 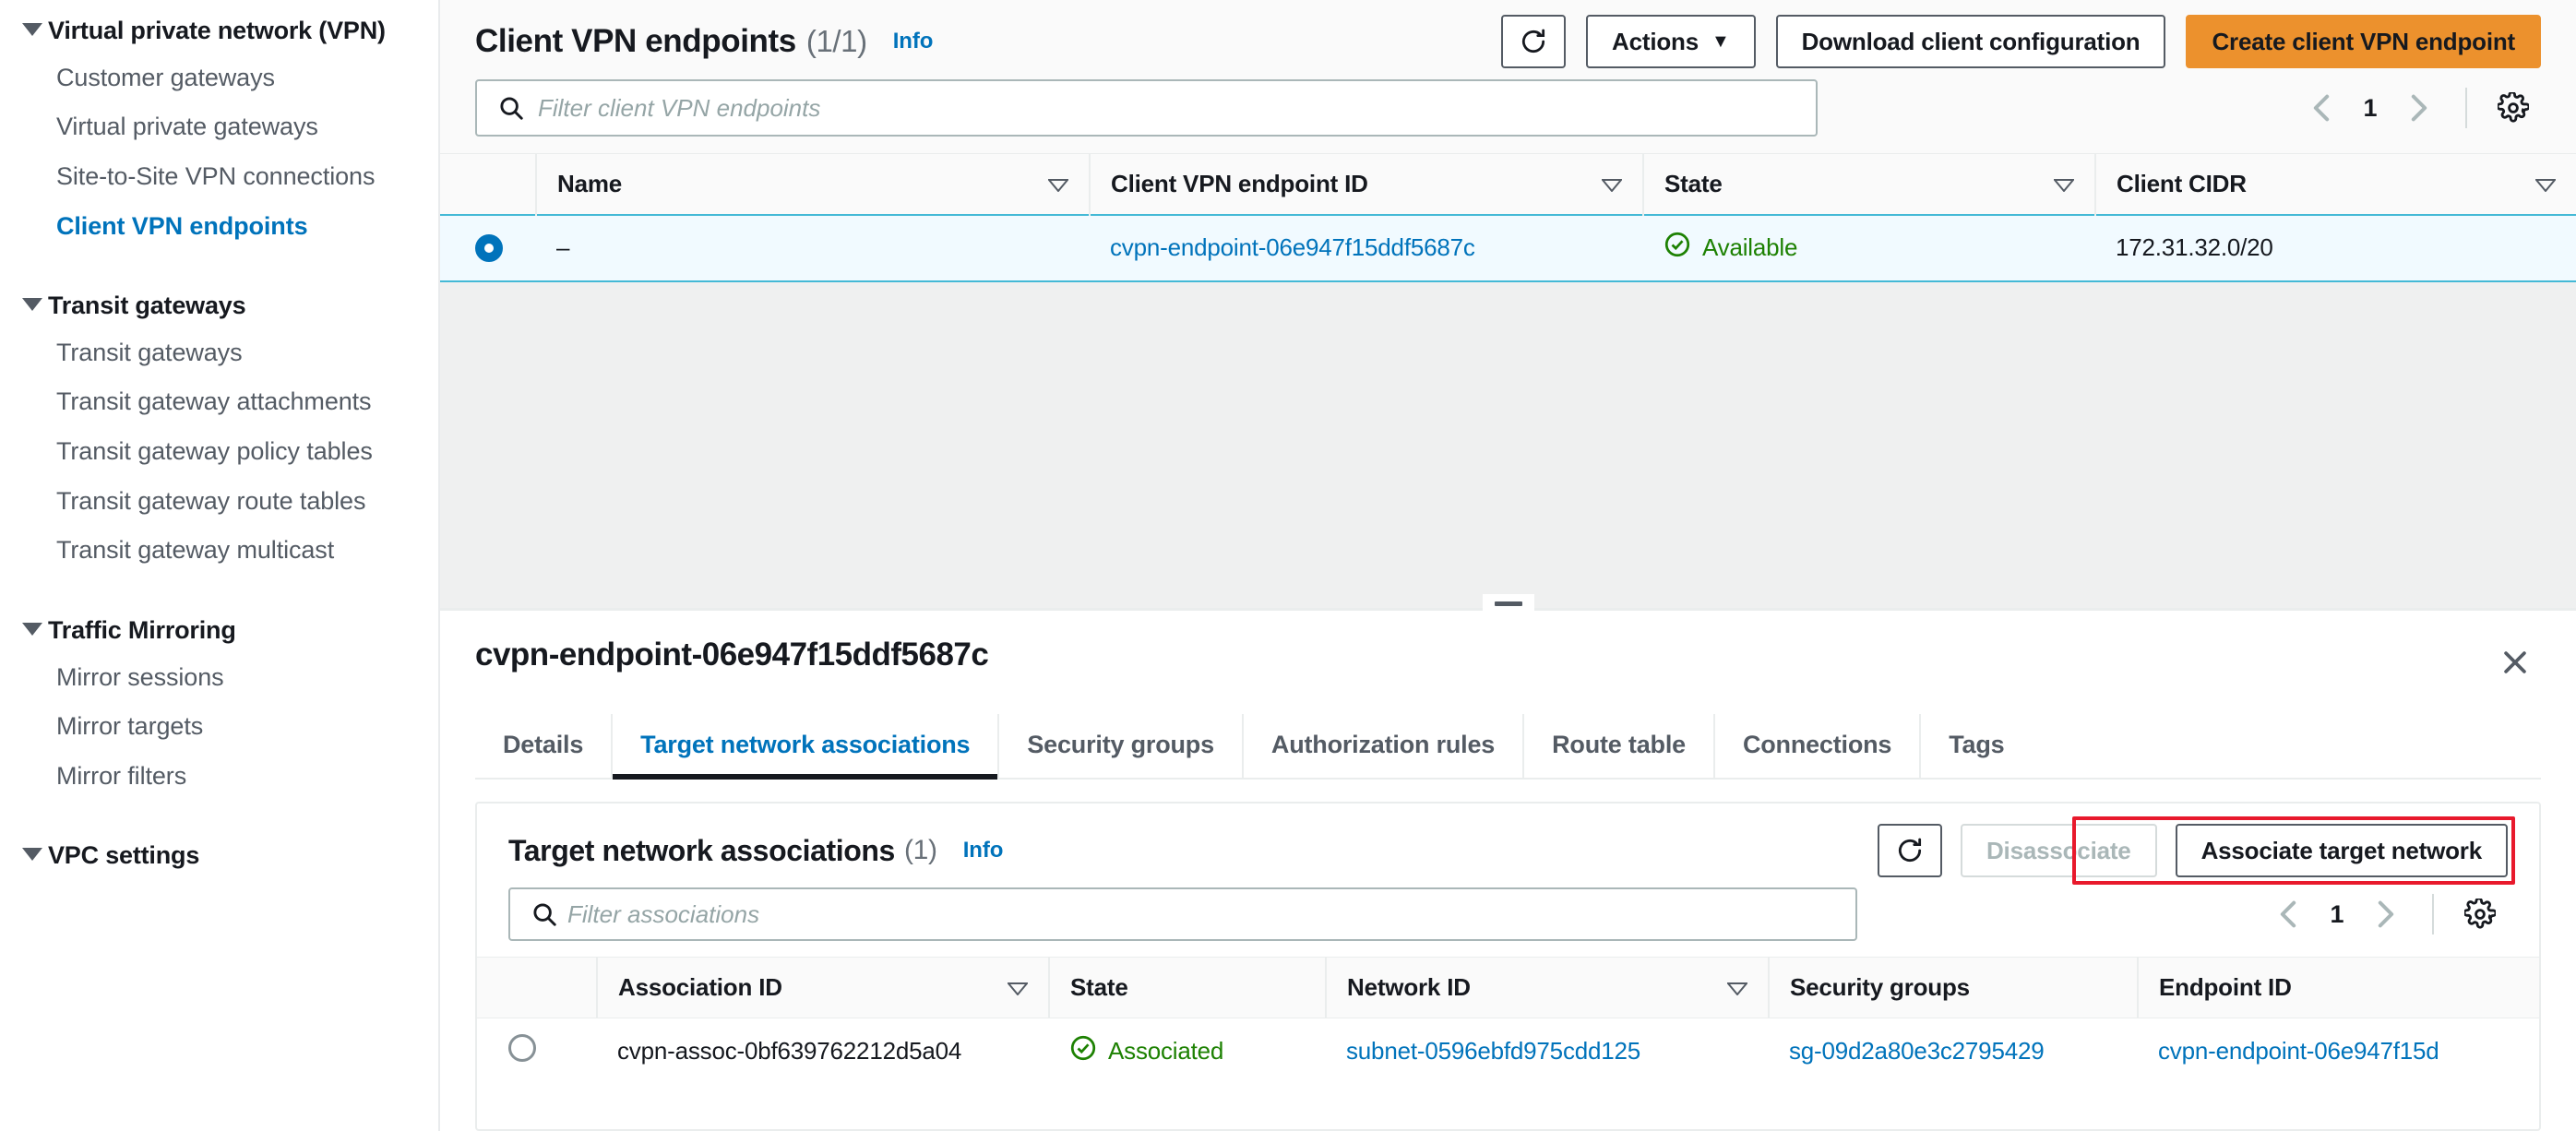 I want to click on column-header-association-id: Association ID, so click(x=823, y=987).